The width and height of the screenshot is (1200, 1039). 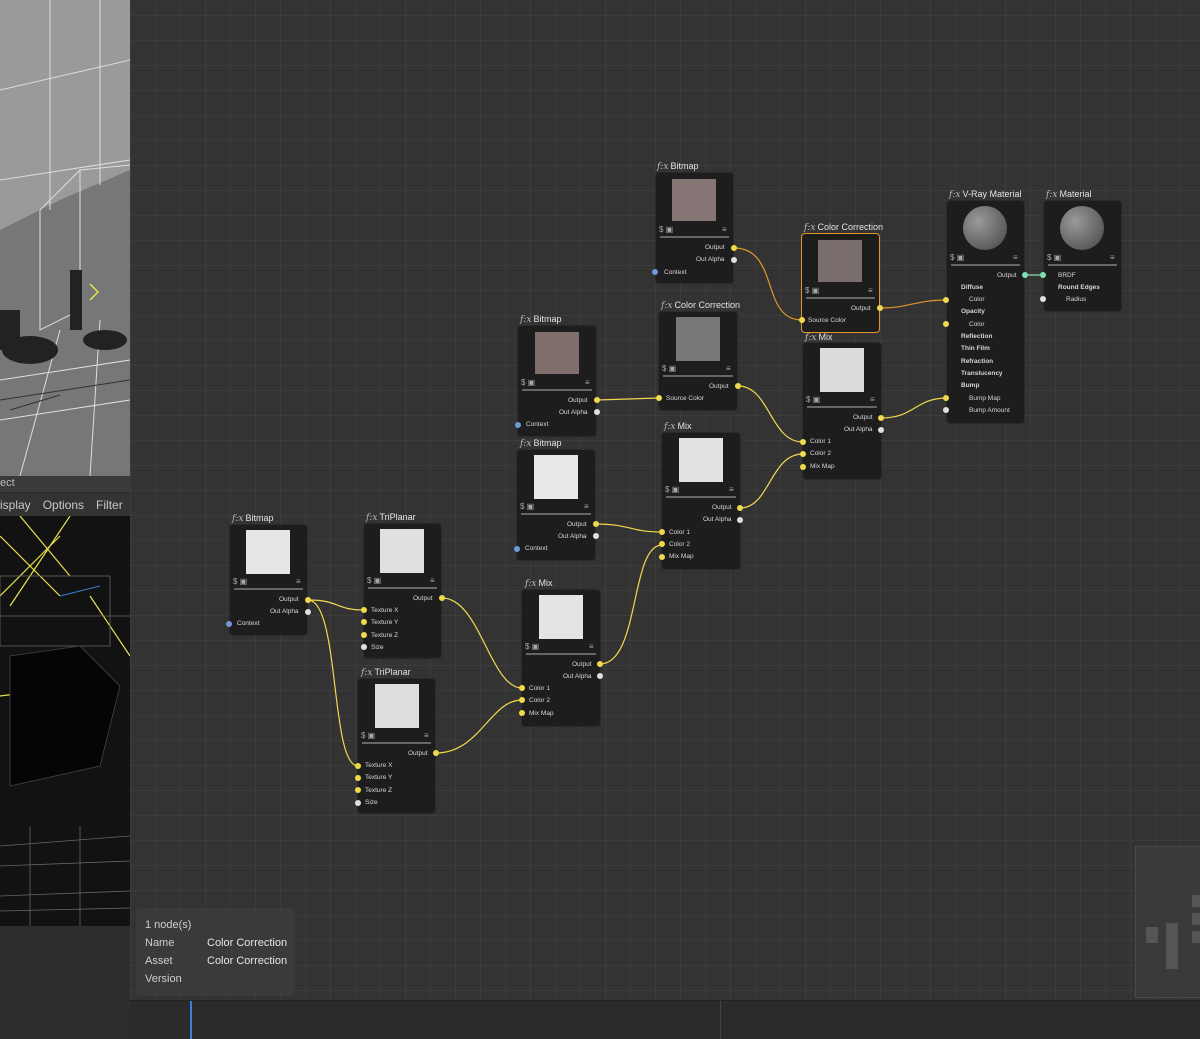 What do you see at coordinates (268, 580) in the screenshot?
I see `node-bitmap-left: $ ▣ ≡ Output Out Alpha Context` at bounding box center [268, 580].